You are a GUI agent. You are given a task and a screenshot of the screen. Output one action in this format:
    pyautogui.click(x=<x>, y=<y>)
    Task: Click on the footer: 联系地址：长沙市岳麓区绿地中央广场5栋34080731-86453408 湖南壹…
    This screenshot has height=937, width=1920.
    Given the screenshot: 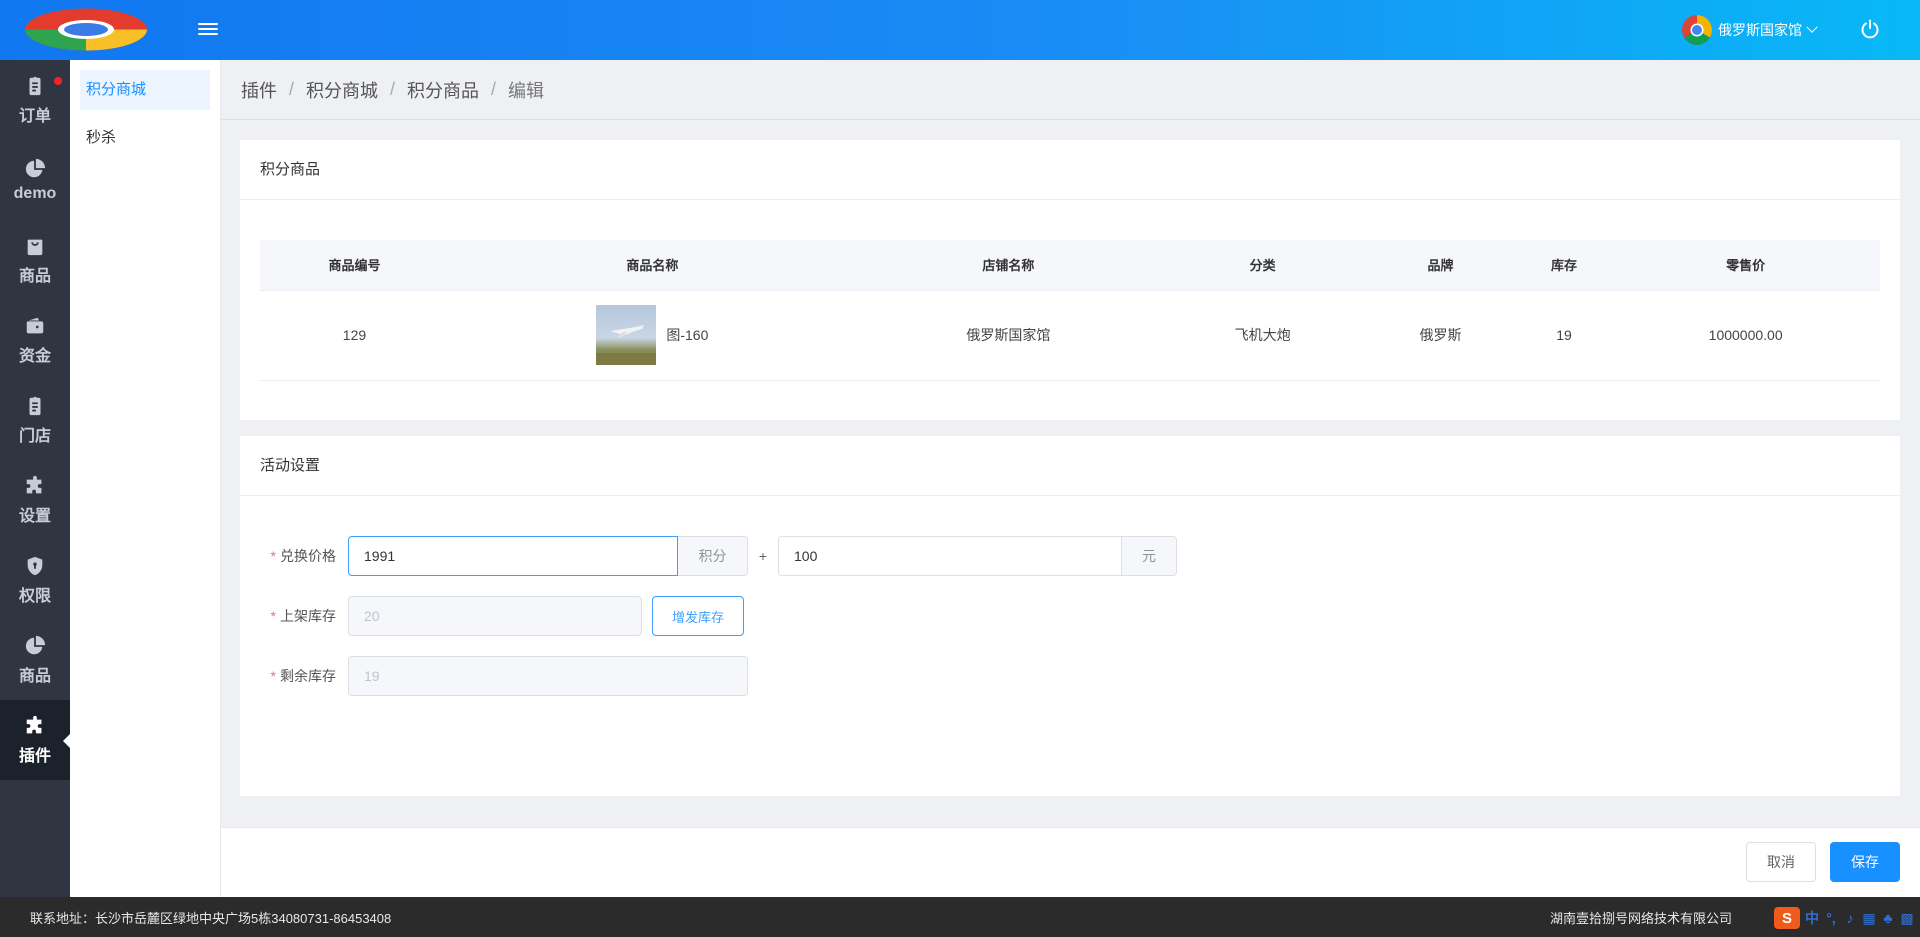 What is the action you would take?
    pyautogui.click(x=960, y=917)
    